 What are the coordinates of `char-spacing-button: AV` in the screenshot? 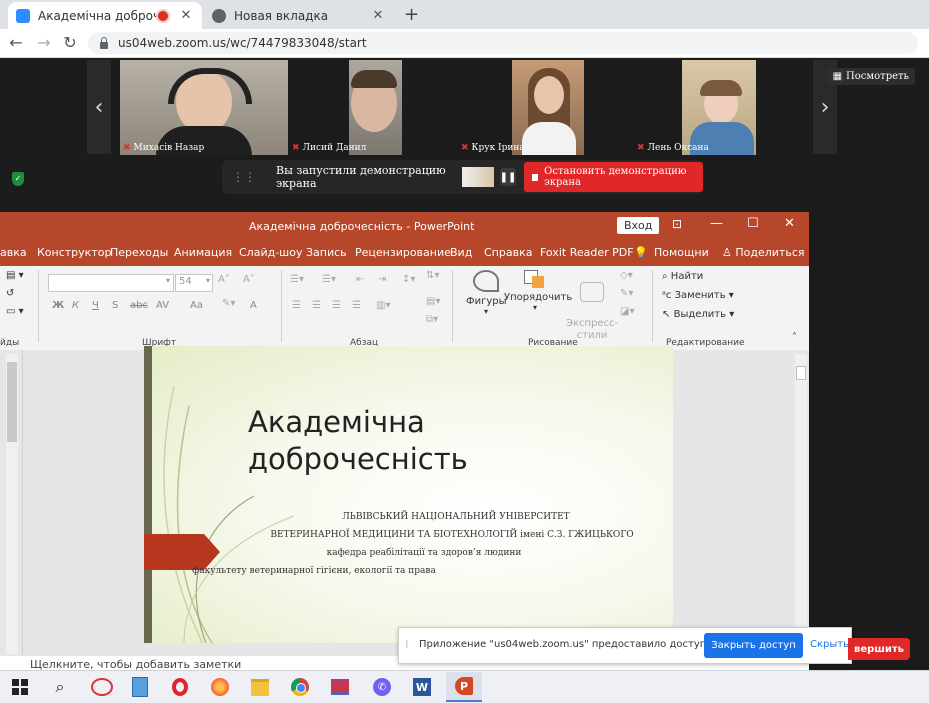 It's located at (162, 305).